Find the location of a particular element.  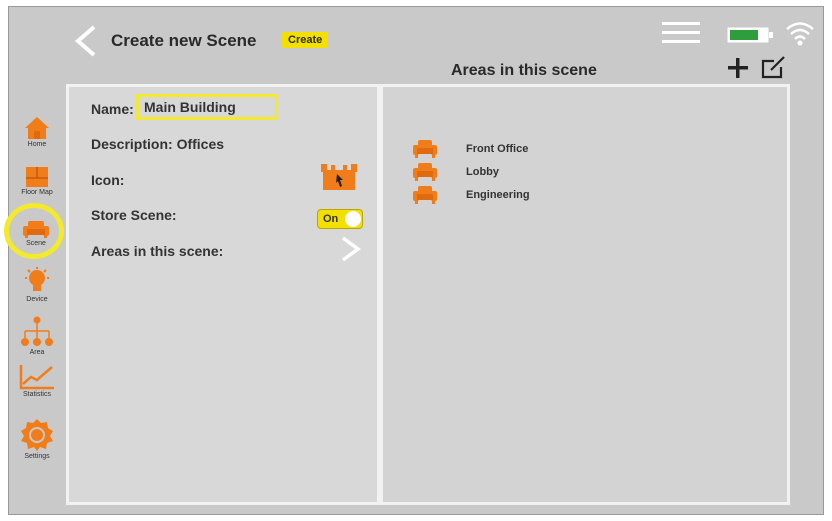

areas-heading: Areas in this scene is located at coordinates (524, 70).